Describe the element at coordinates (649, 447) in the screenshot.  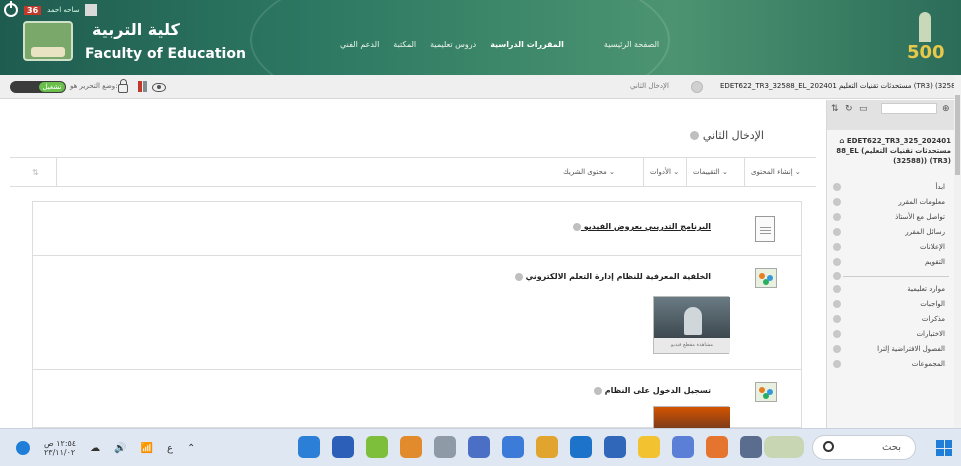
I see `file-explorer-icon` at that location.